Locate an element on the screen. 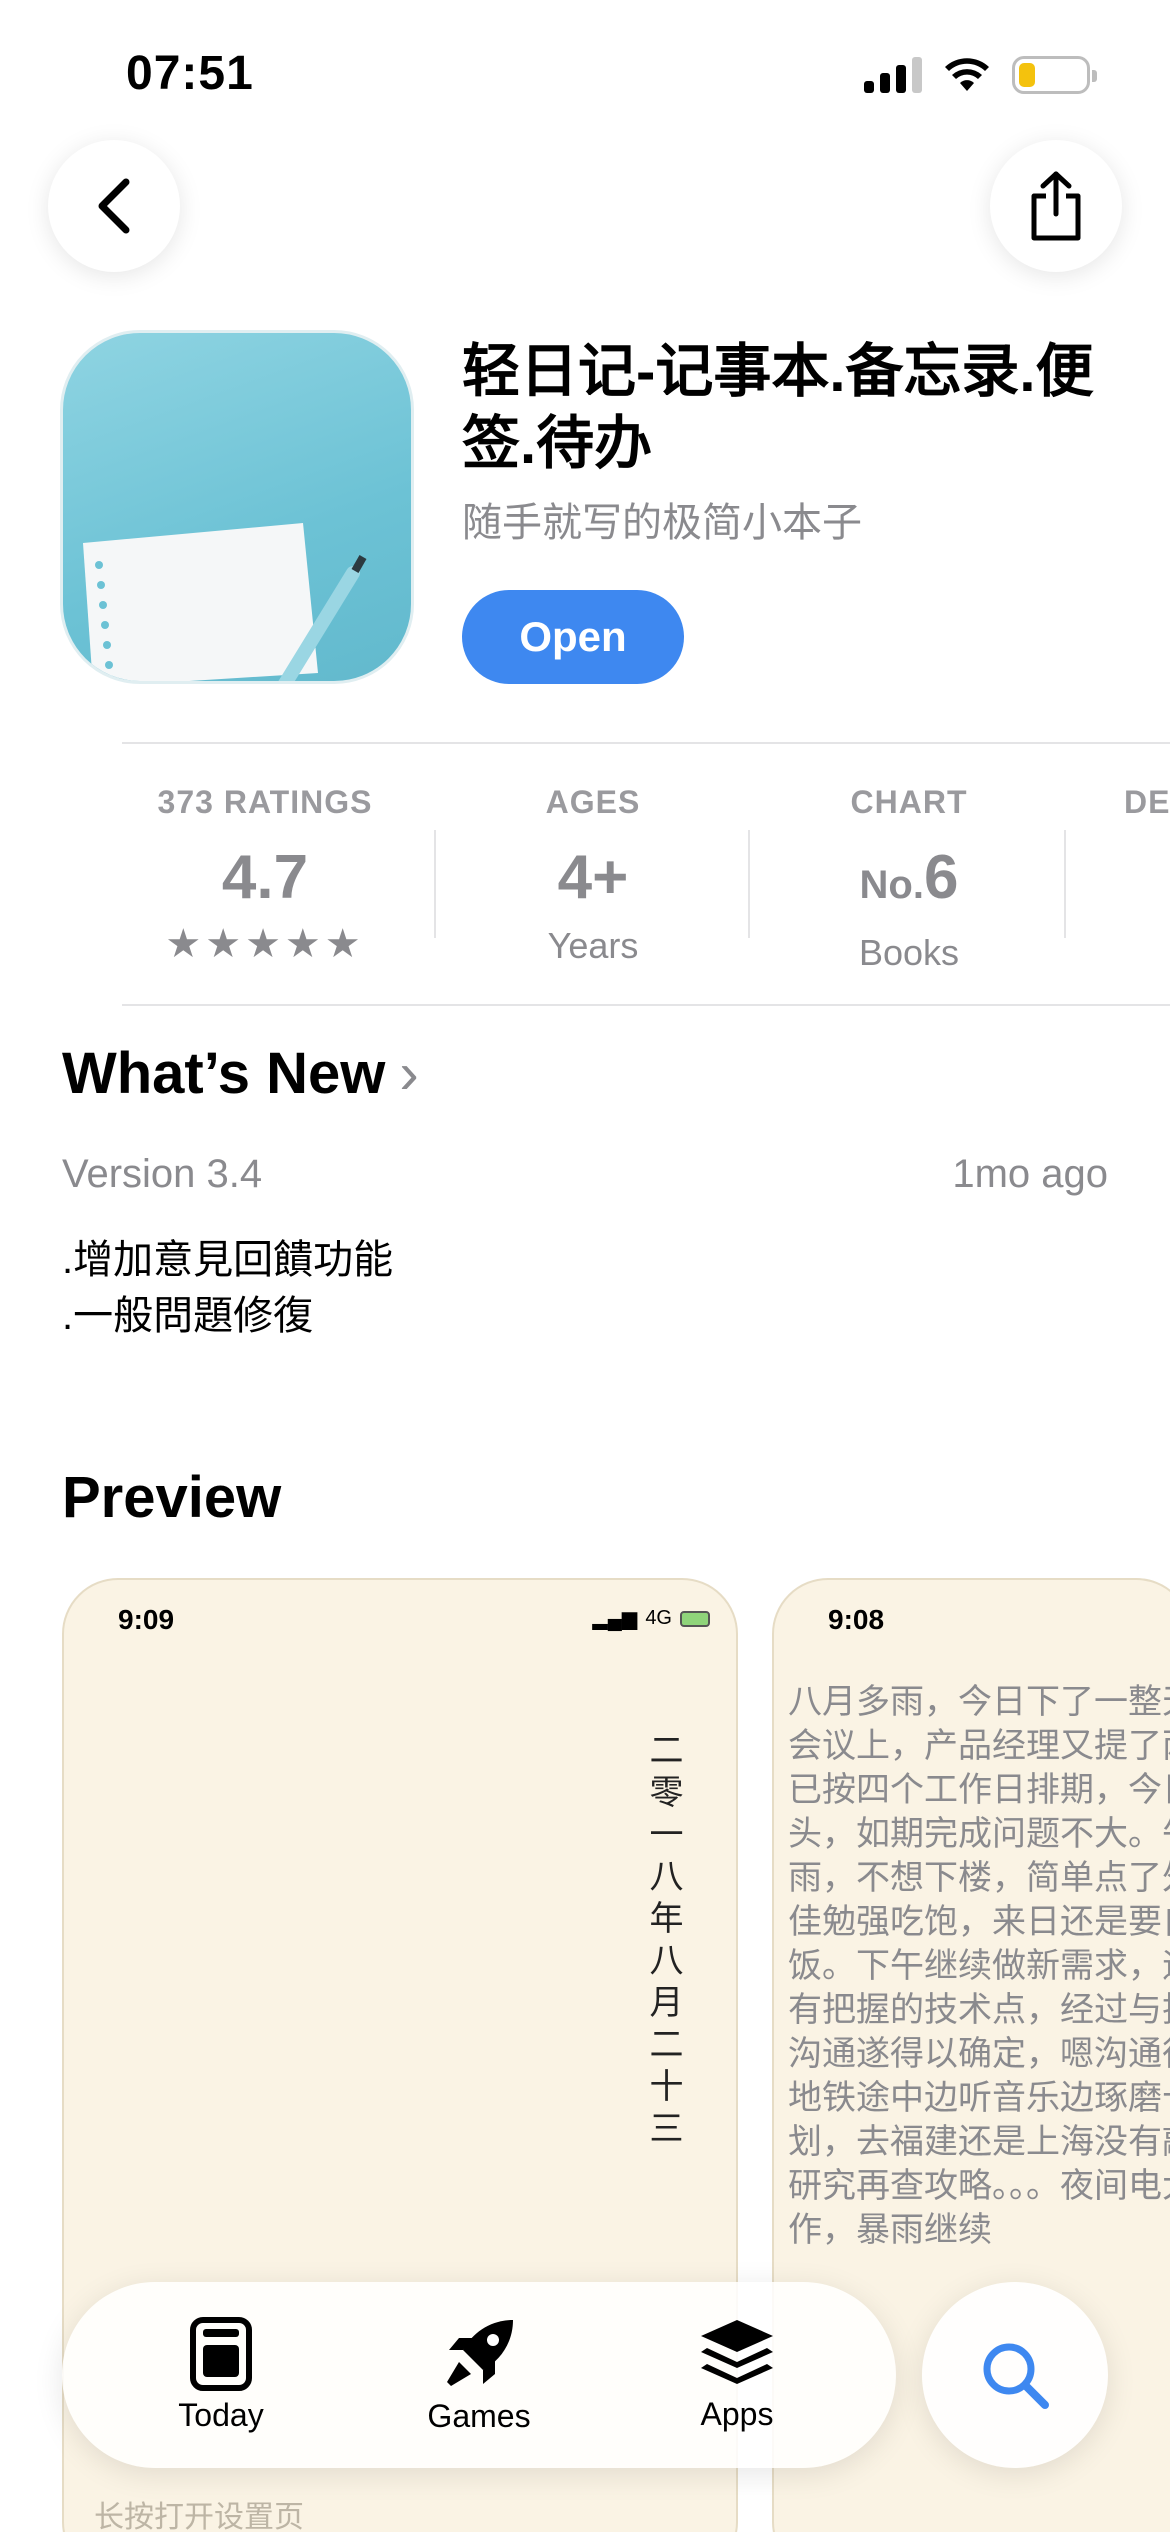 The image size is (1170, 2532). whats-new-heading: What’s New › is located at coordinates (240, 1073).